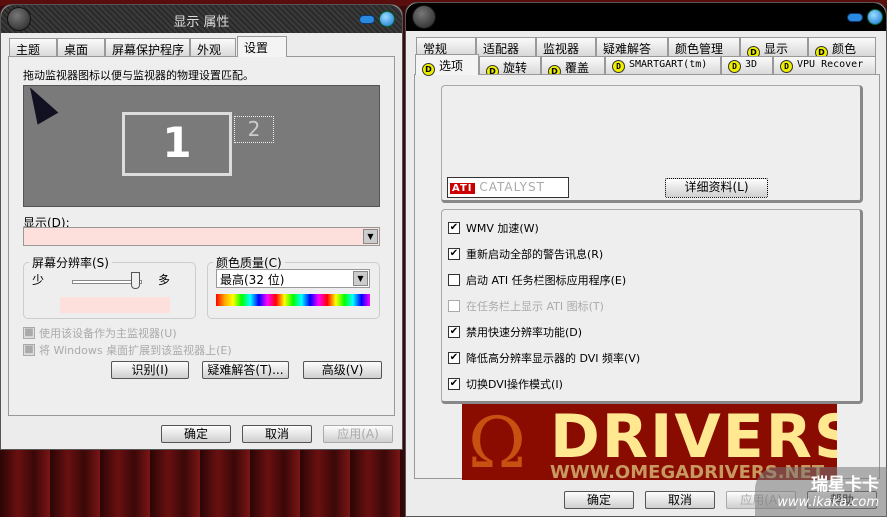  I want to click on extend-desktop-checkbox-row: ■ 将 Windows 桌面扩展到该监视器上(E), so click(127, 350).